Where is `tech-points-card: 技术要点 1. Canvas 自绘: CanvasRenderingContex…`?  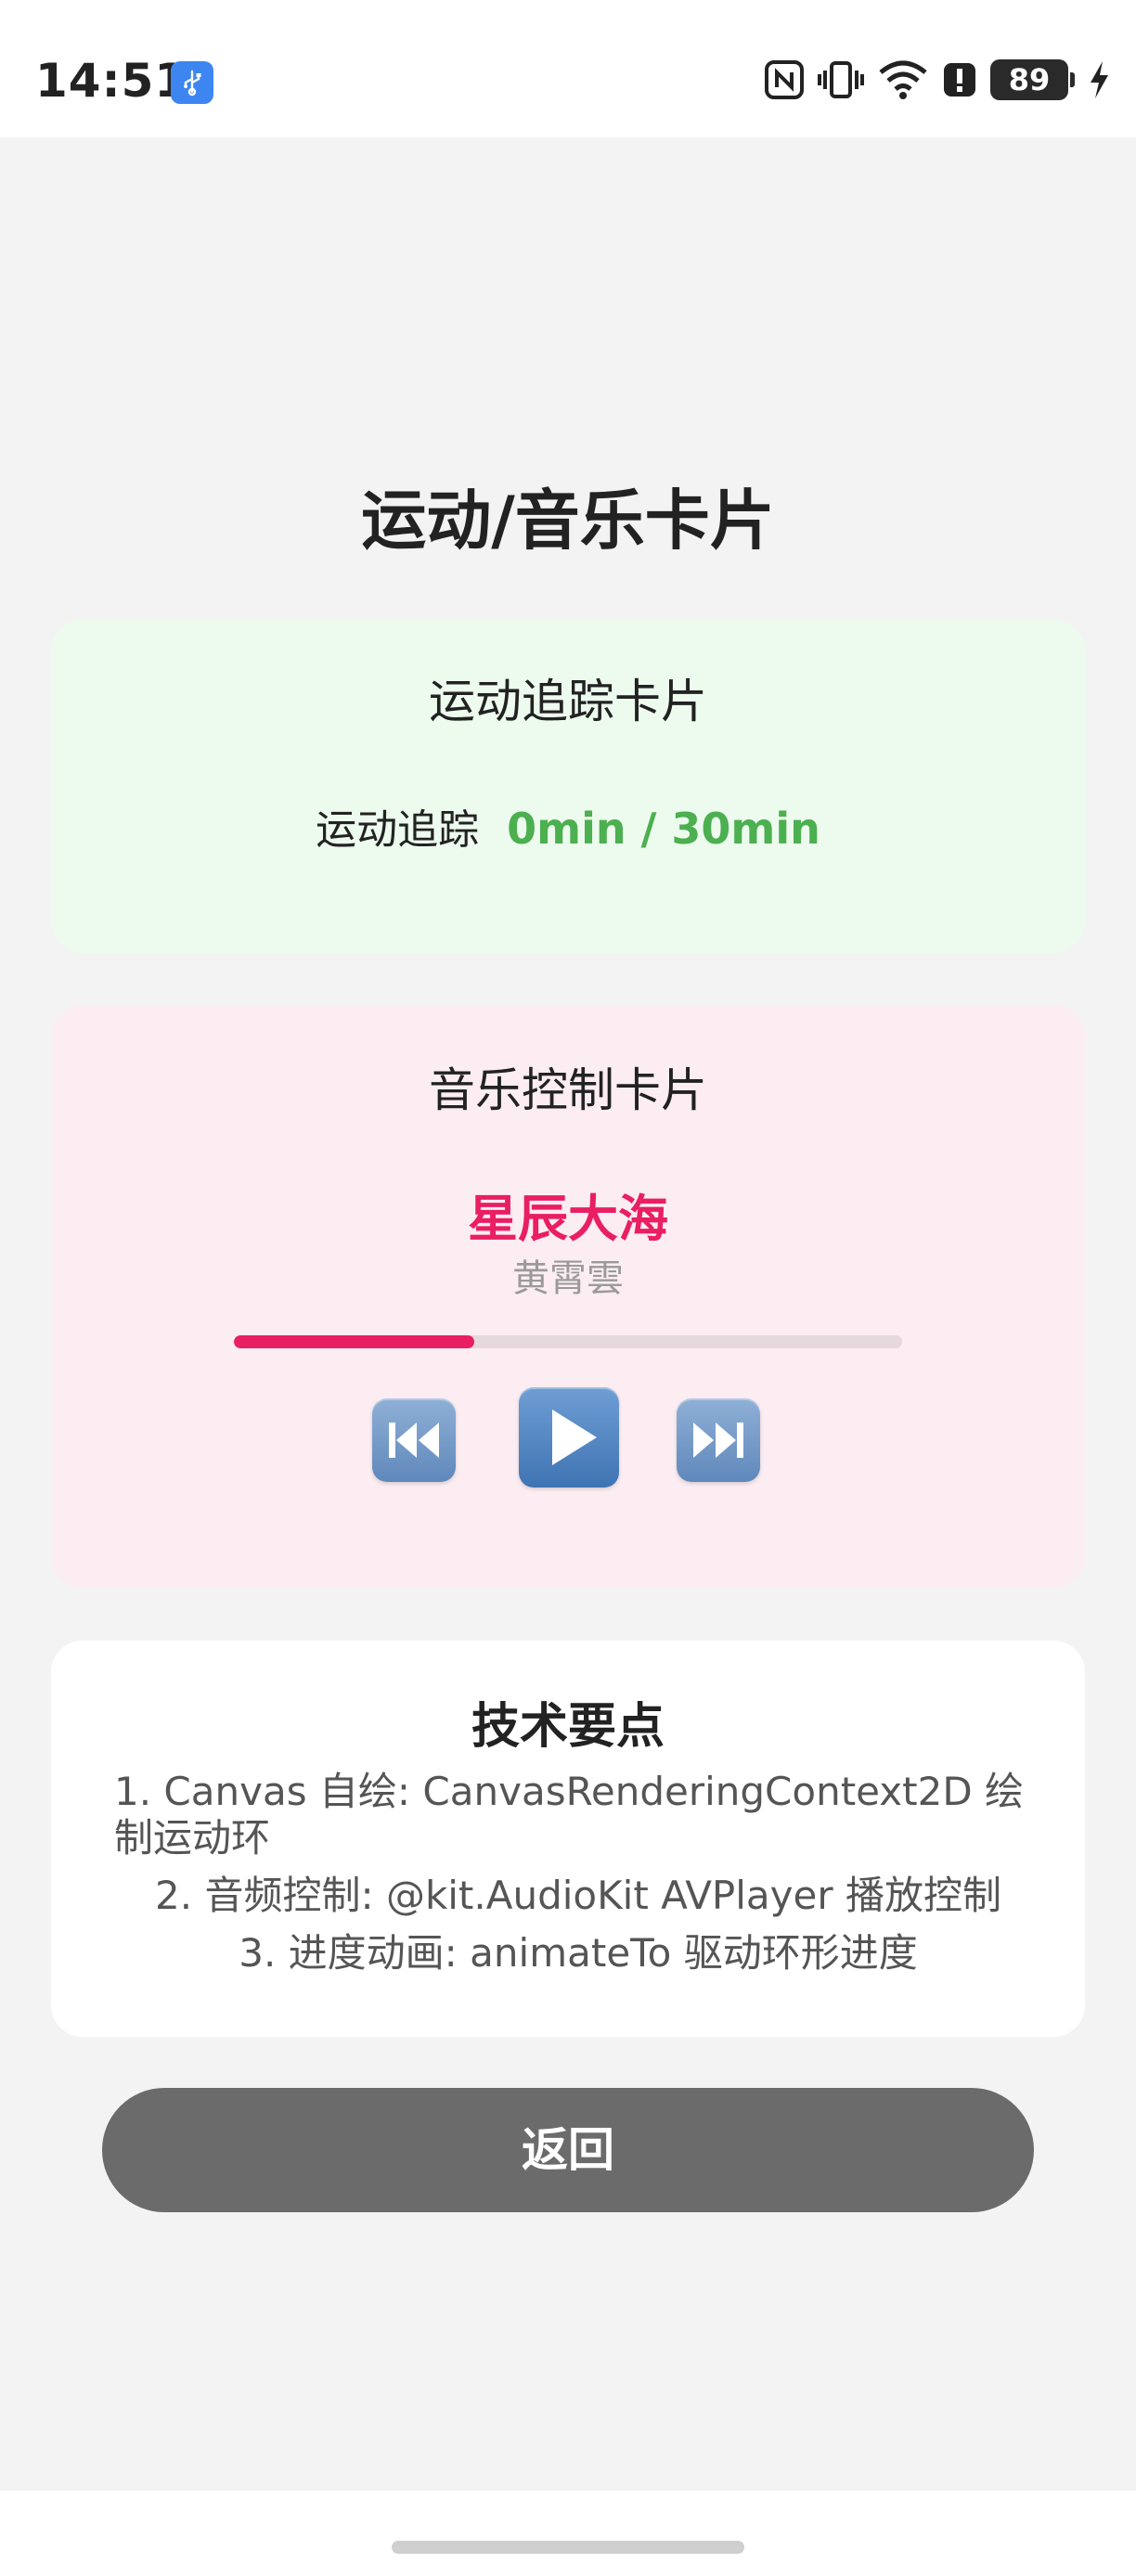 tech-points-card: 技术要点 1. Canvas 自绘: CanvasRenderingContex… is located at coordinates (568, 1839).